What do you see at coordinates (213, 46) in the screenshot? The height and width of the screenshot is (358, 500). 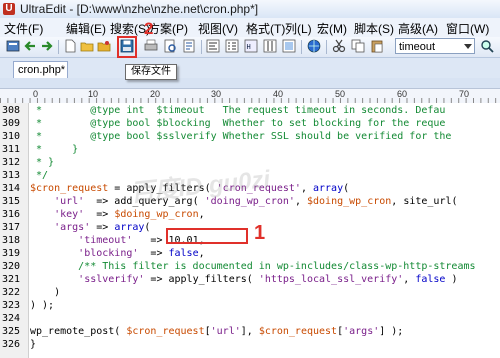 I see `word-wrap-icon` at bounding box center [213, 46].